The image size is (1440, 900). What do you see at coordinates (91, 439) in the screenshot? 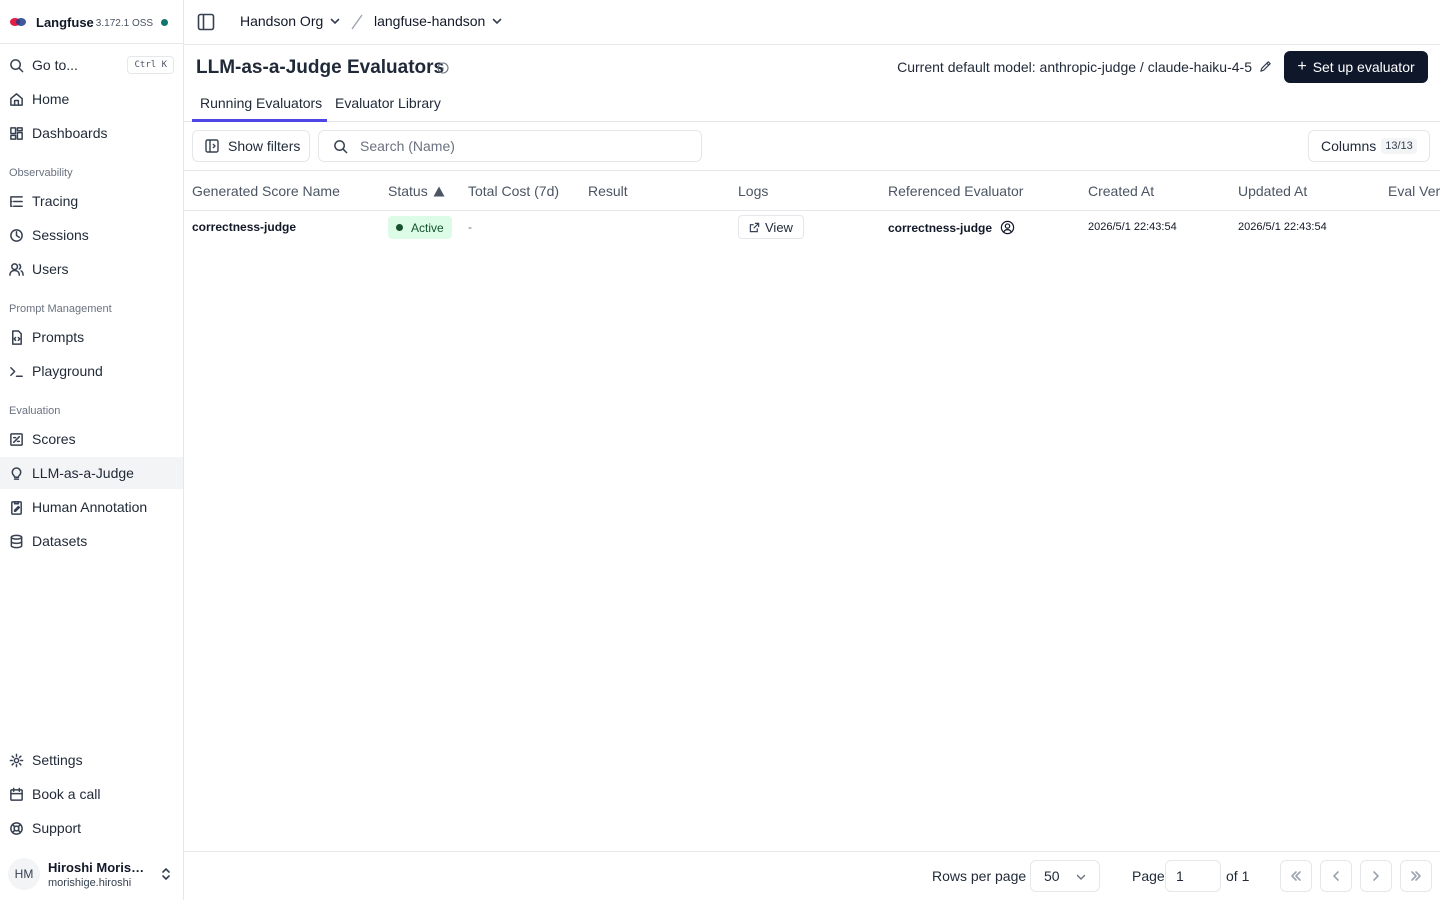
I see `sidebar-item-scores: Scores` at bounding box center [91, 439].